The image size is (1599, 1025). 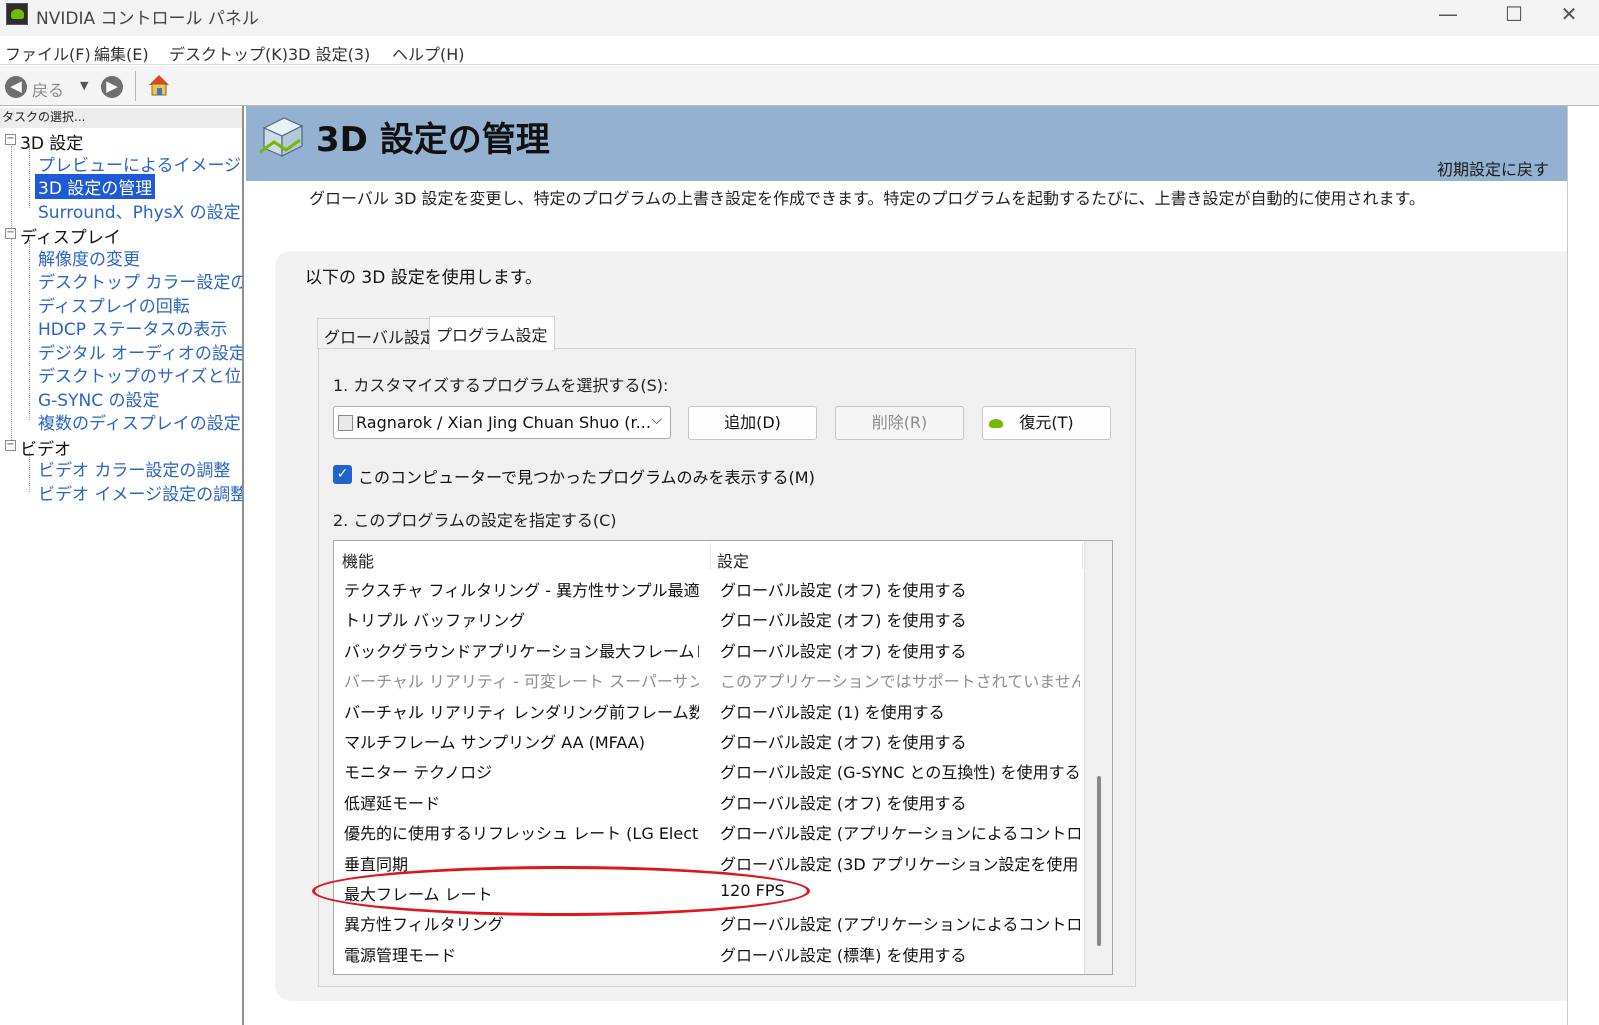 What do you see at coordinates (140, 351) in the screenshot?
I see `task-digital-audio: デジタル オーディオの設定` at bounding box center [140, 351].